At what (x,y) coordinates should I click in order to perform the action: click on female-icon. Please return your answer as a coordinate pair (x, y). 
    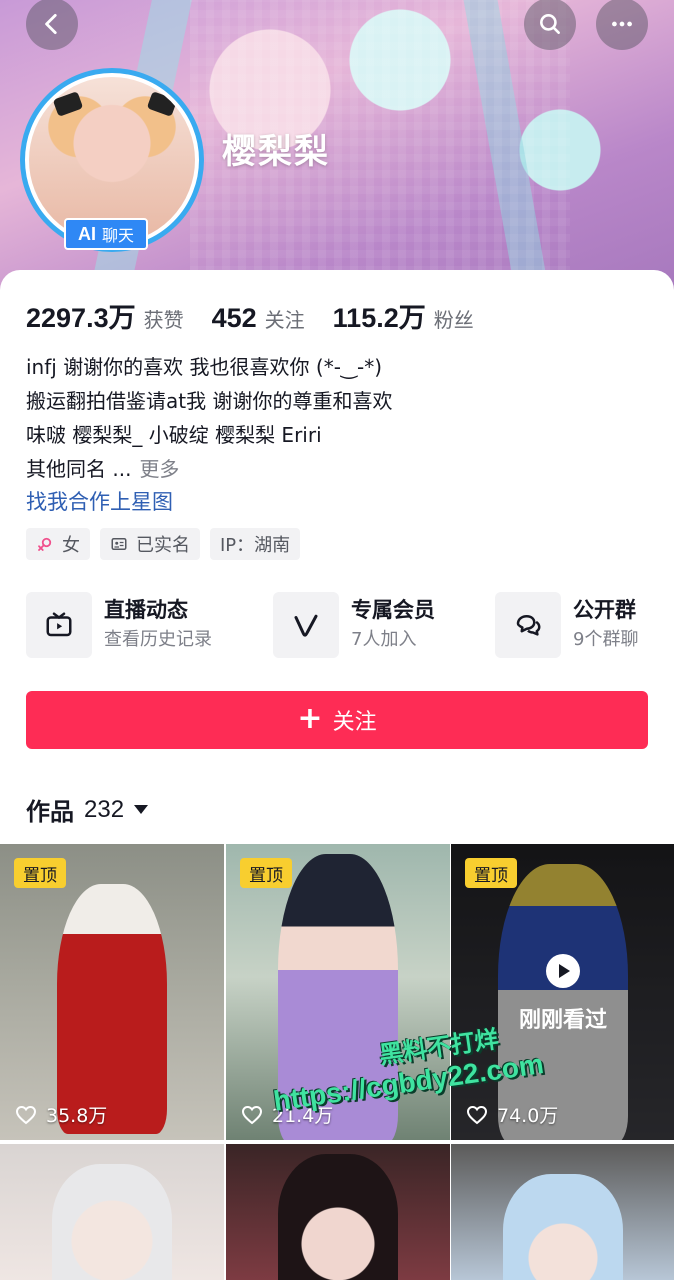
    Looking at the image, I should click on (45, 544).